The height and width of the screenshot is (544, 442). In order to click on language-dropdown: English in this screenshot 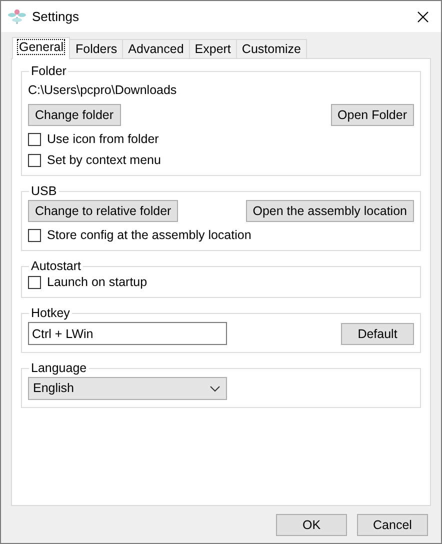, I will do `click(127, 388)`.